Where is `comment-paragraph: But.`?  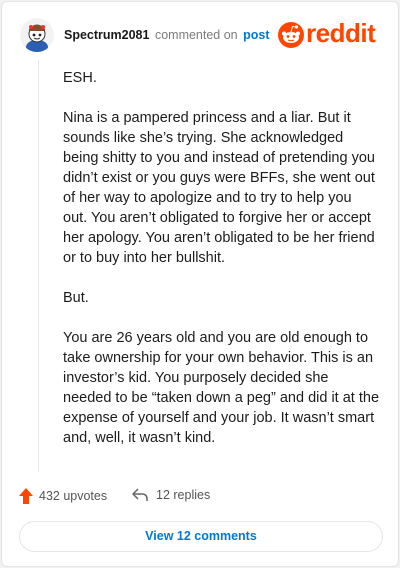 comment-paragraph: But. is located at coordinates (76, 298).